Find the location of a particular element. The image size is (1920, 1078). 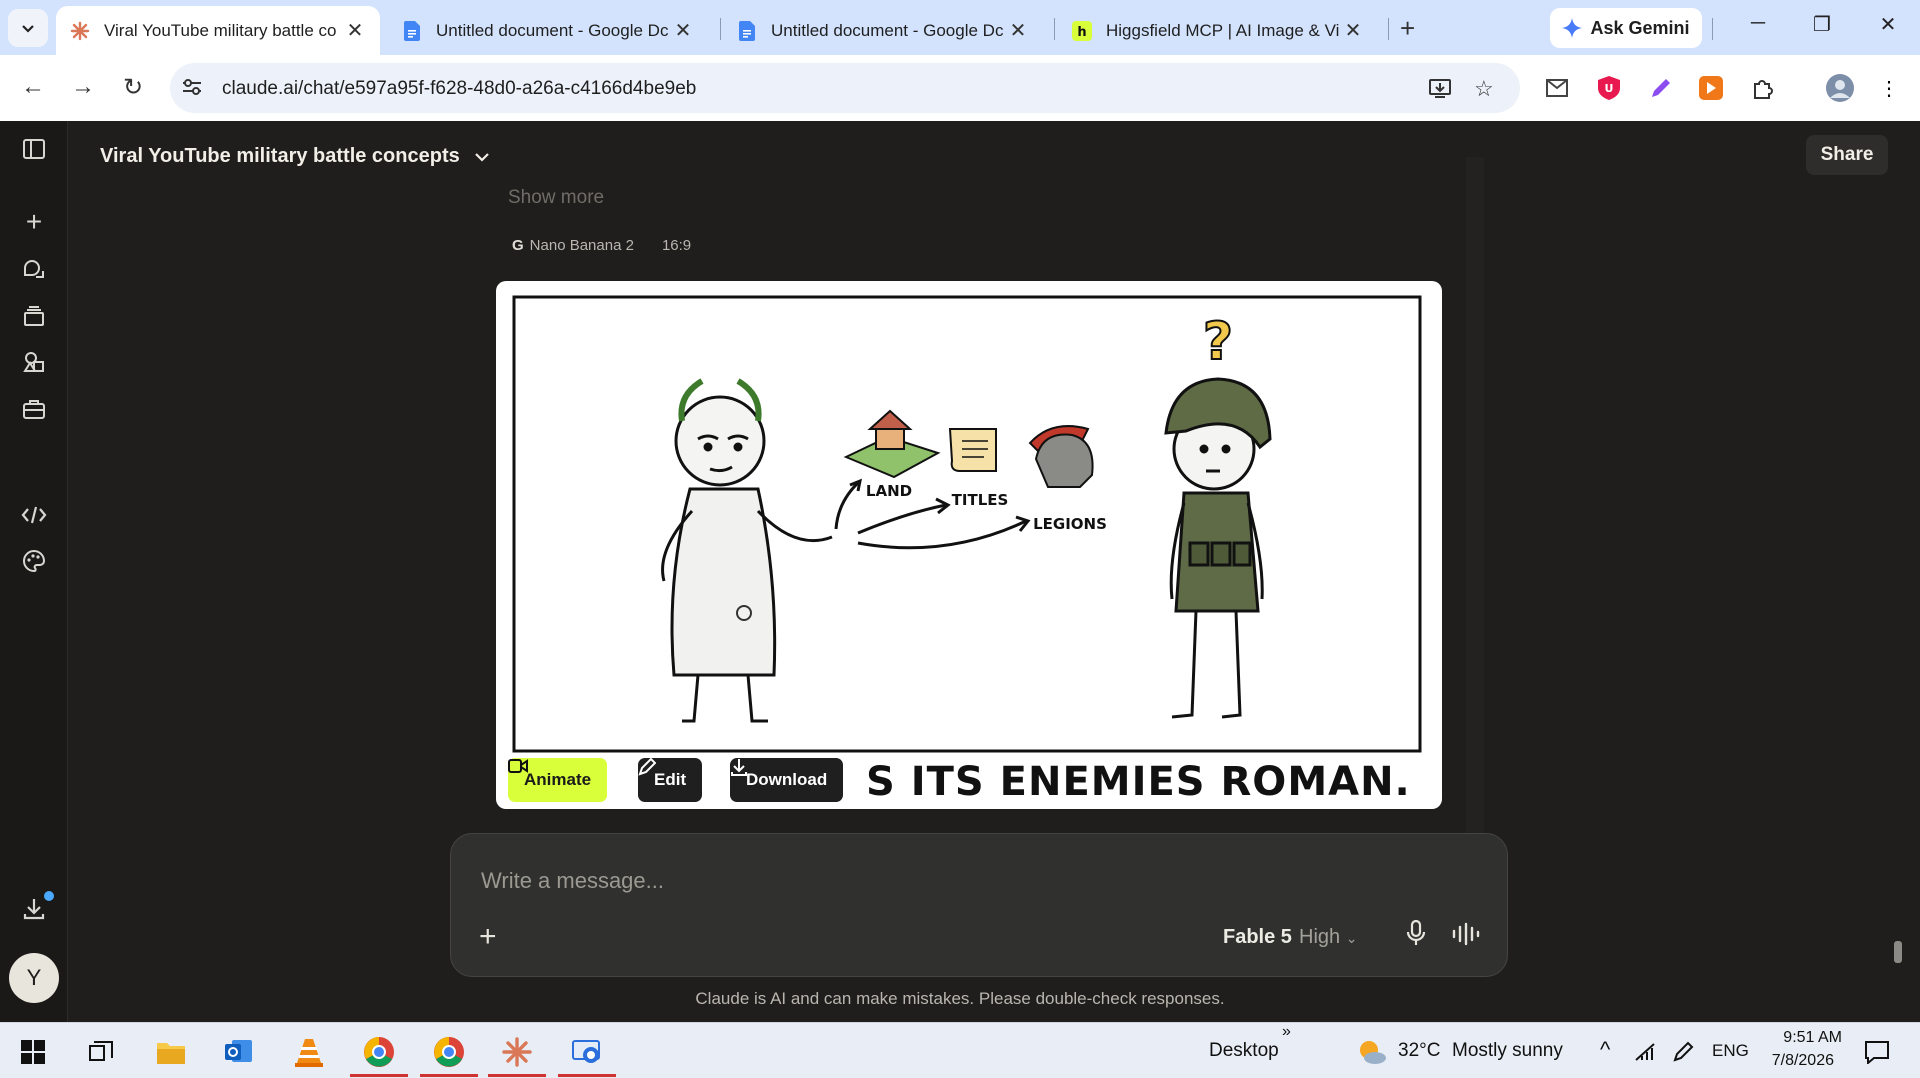

add-attachment-plus-icon: + is located at coordinates (488, 937).